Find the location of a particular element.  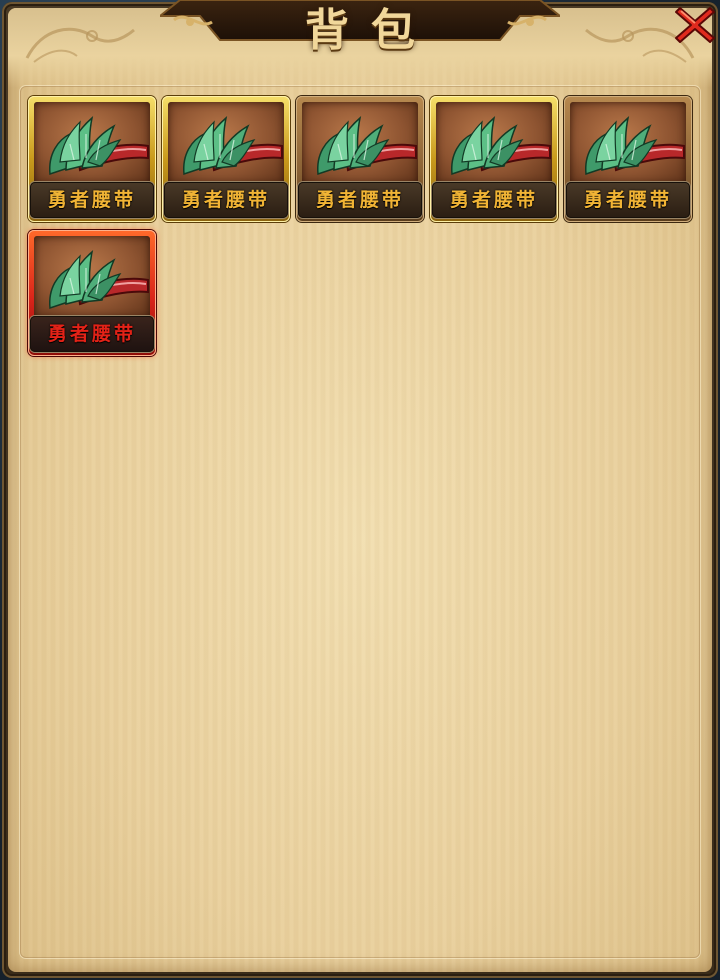

window-title: 背包 is located at coordinates (371, 30).